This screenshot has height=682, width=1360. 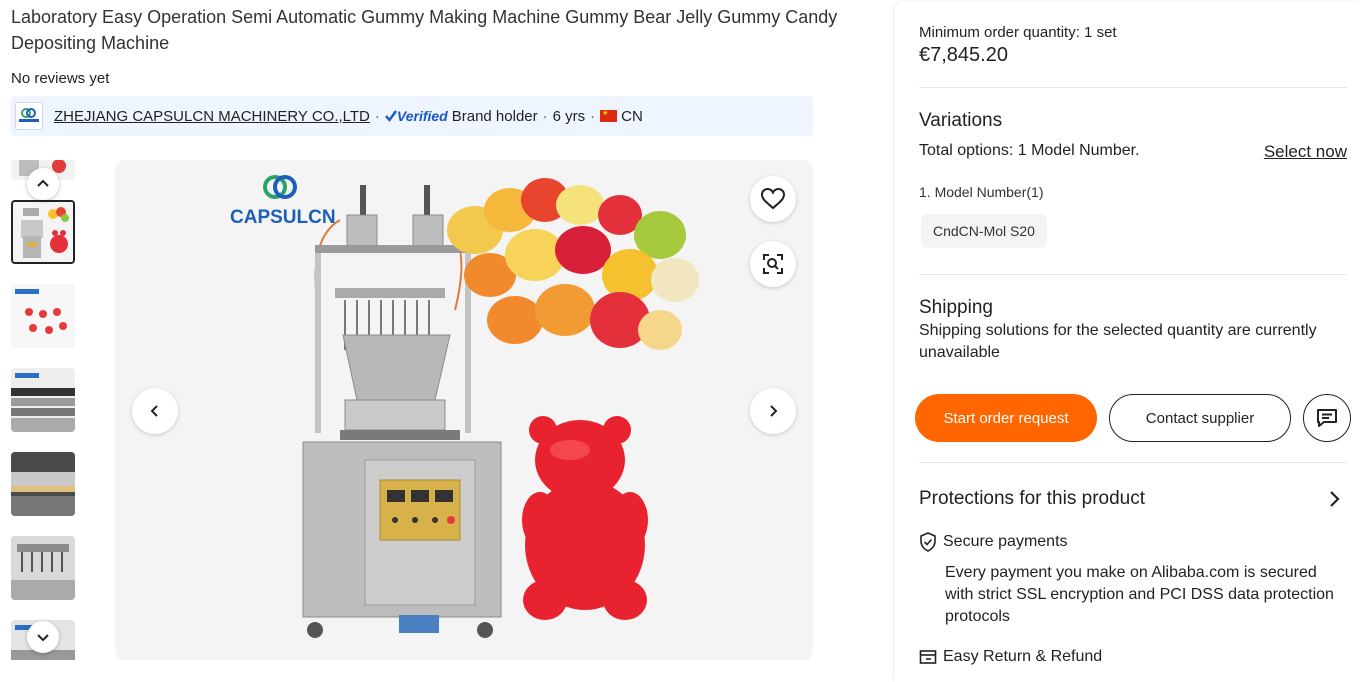 I want to click on shield-check-icon, so click(x=928, y=542).